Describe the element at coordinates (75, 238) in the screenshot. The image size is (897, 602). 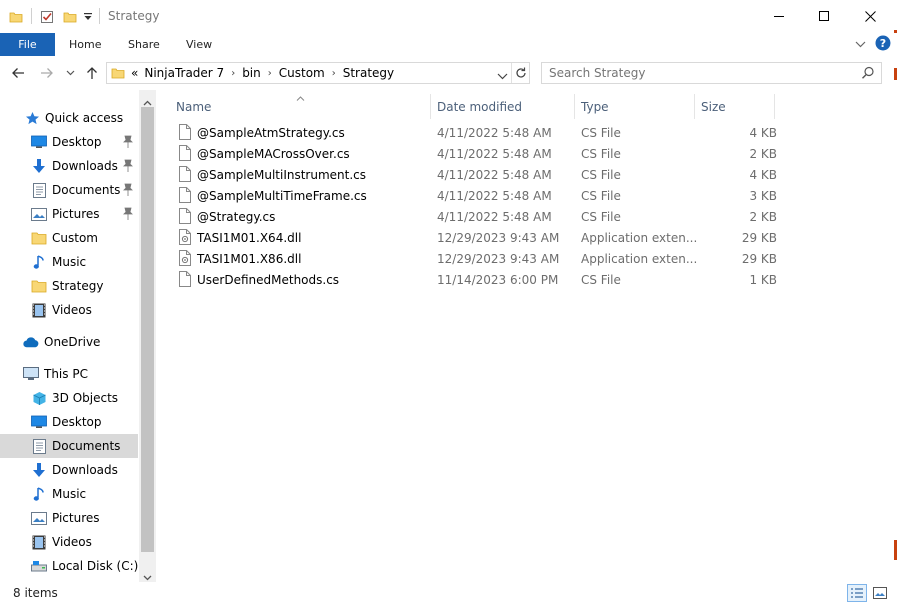
I see `nav-item-label: Custom` at that location.